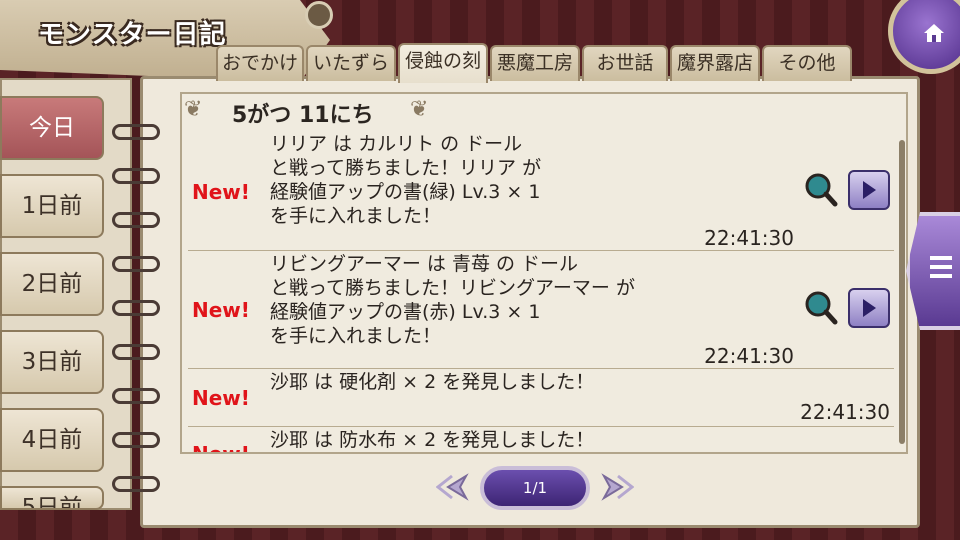 This screenshot has width=960, height=540. What do you see at coordinates (443, 63) in the screenshot?
I see `tab-shinshoku: 侵蝕の刻` at bounding box center [443, 63].